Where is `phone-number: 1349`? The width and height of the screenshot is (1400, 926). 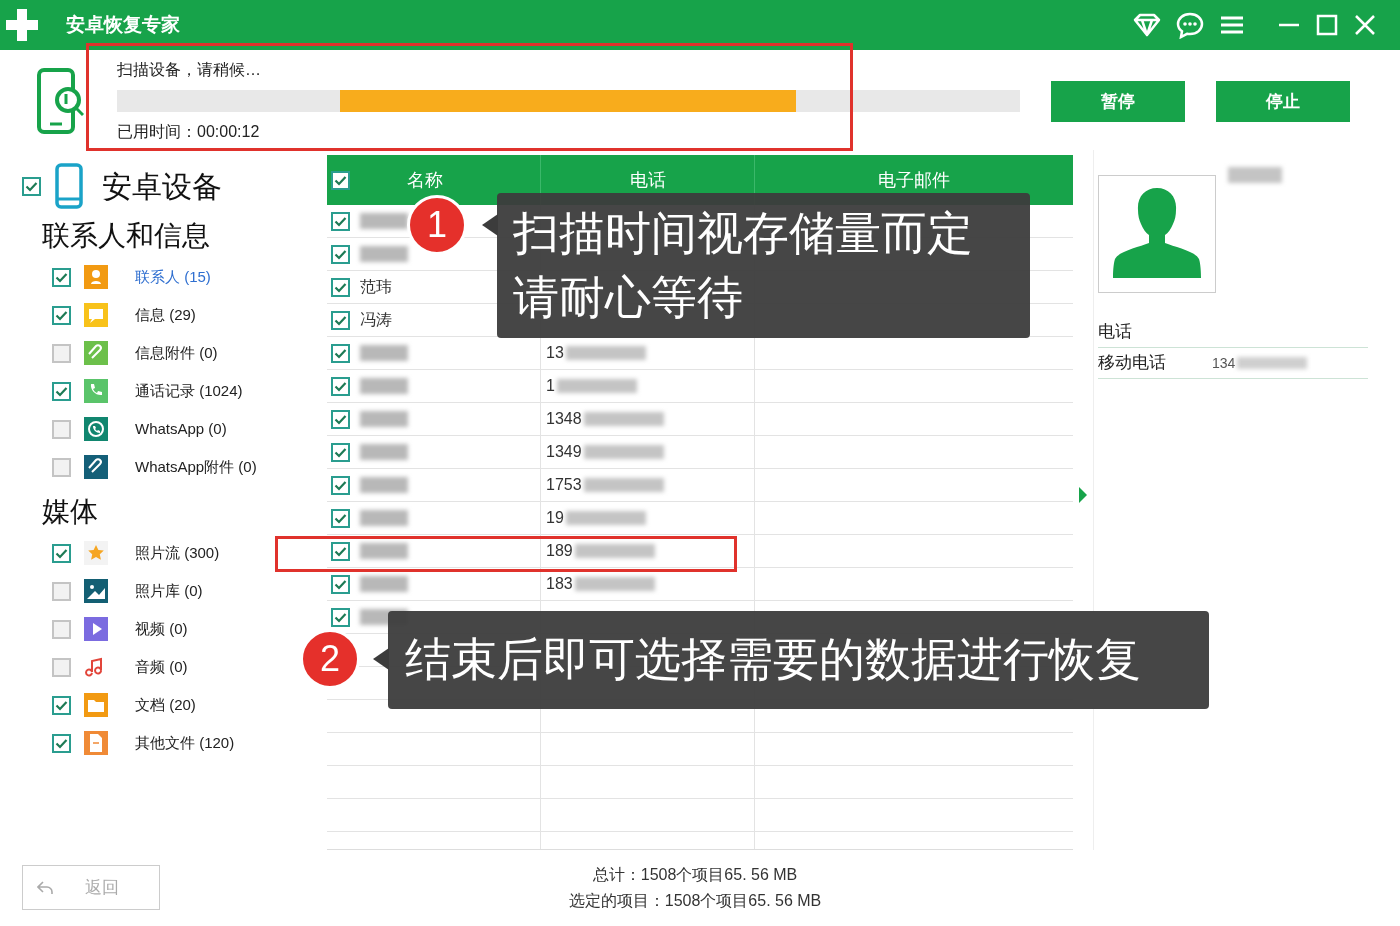
phone-number: 1349 is located at coordinates (564, 452).